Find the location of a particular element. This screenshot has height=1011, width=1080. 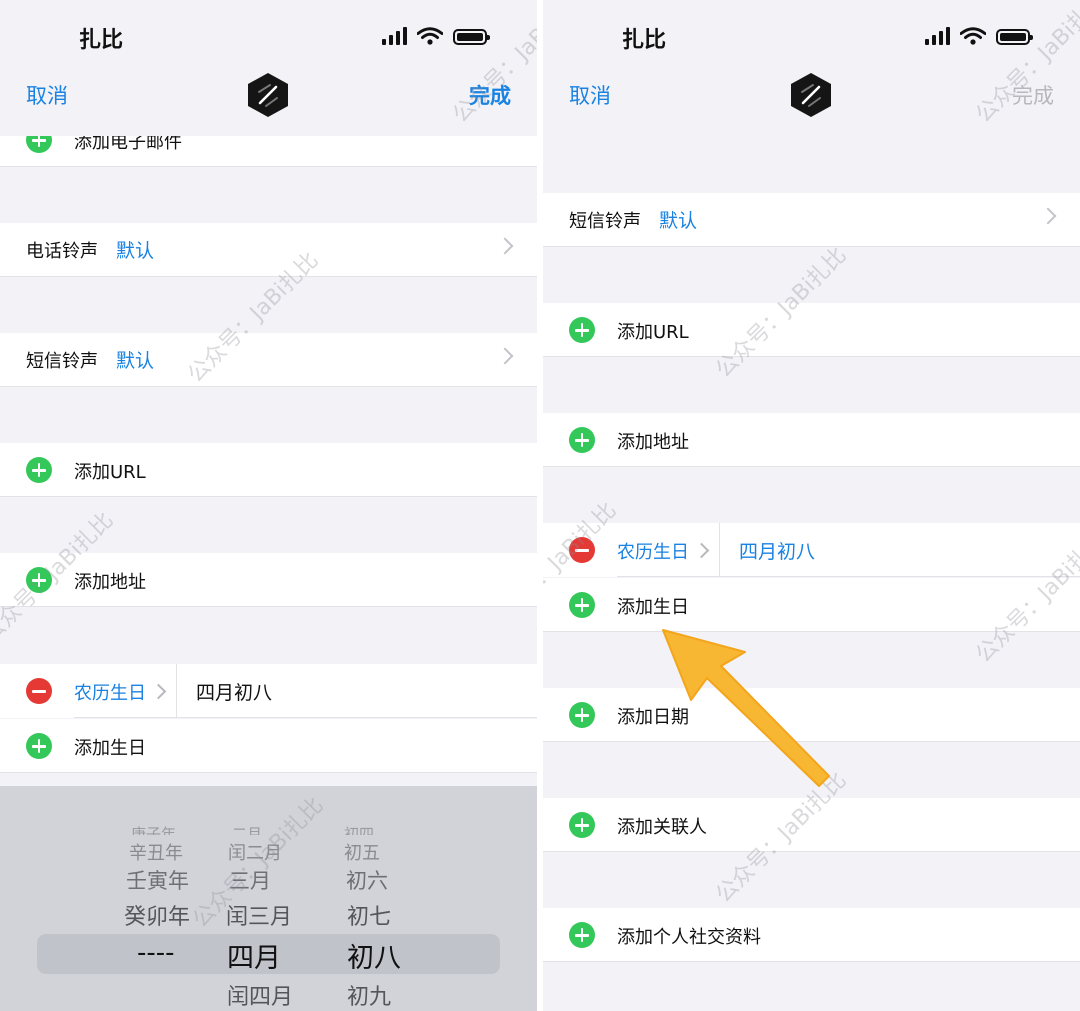

picker-year-item: 辛丑年 is located at coordinates (156, 852).